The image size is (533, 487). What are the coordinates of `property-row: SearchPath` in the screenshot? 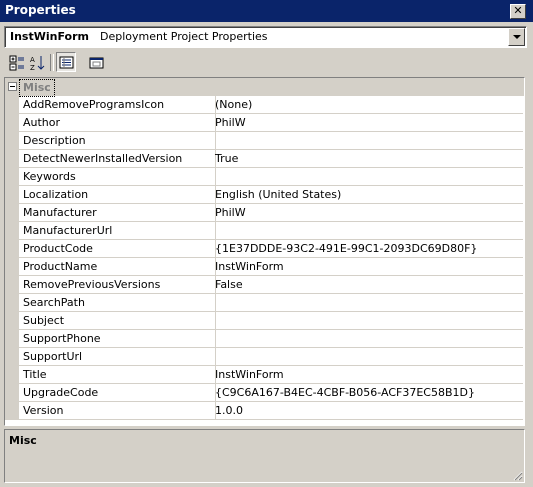 It's located at (264, 303).